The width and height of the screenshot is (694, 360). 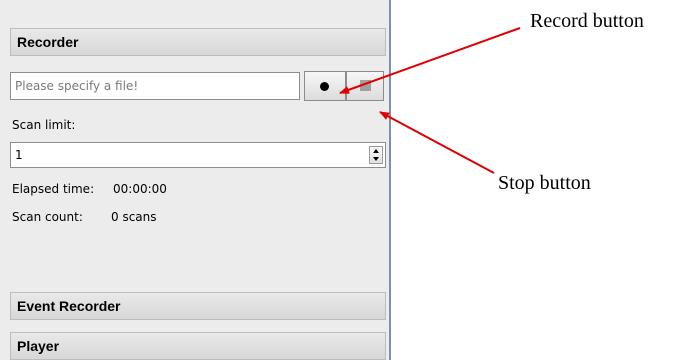 What do you see at coordinates (134, 217) in the screenshot?
I see `scan-count-value: 0 scans` at bounding box center [134, 217].